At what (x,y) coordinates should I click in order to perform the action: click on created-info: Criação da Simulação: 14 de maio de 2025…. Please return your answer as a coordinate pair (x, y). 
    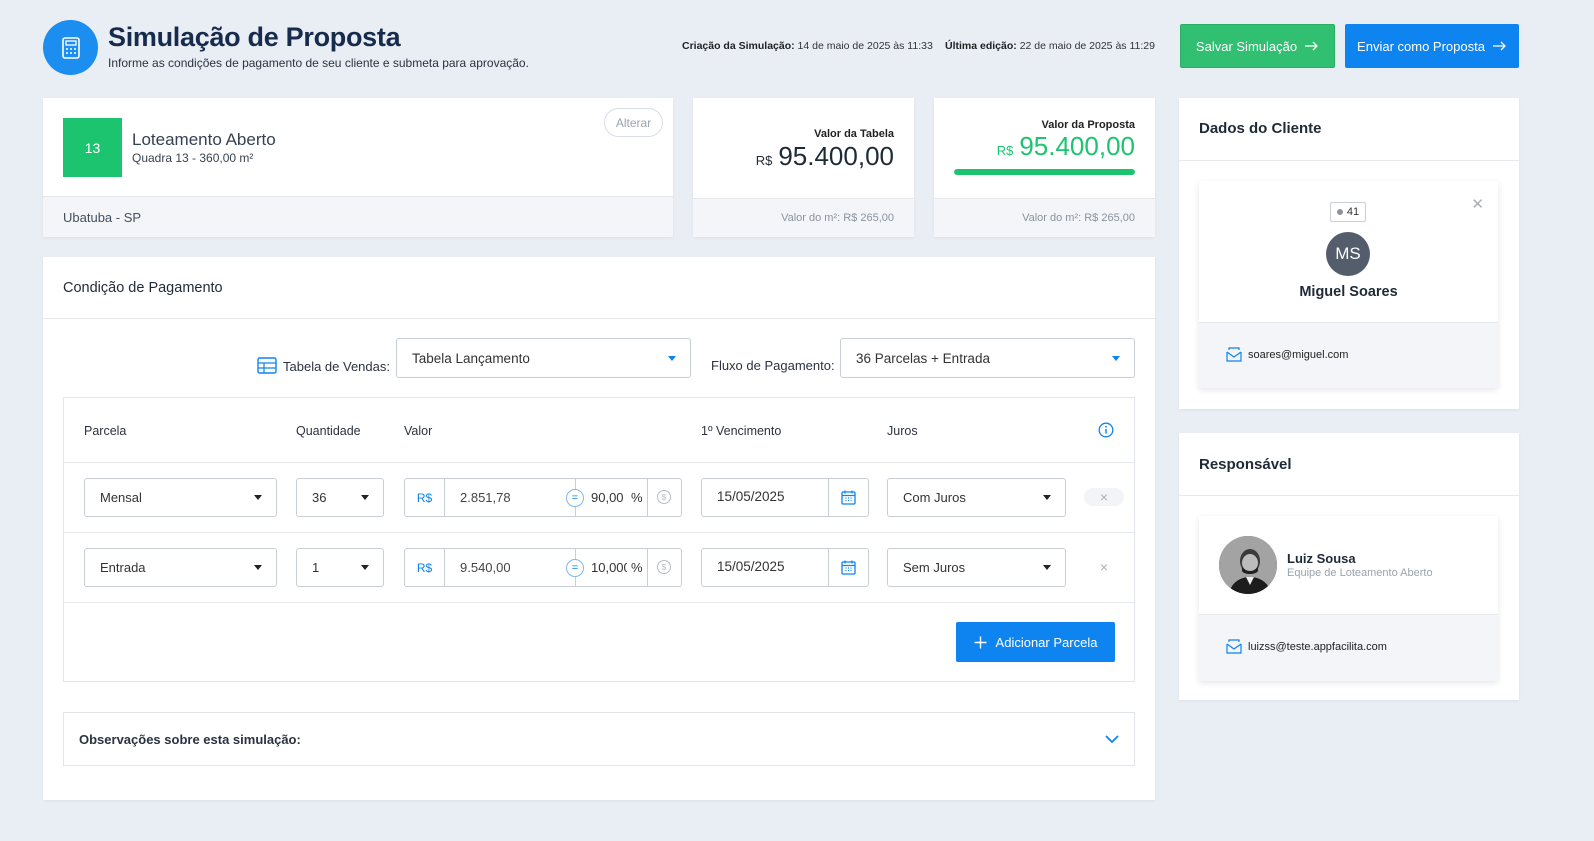
    Looking at the image, I should click on (807, 46).